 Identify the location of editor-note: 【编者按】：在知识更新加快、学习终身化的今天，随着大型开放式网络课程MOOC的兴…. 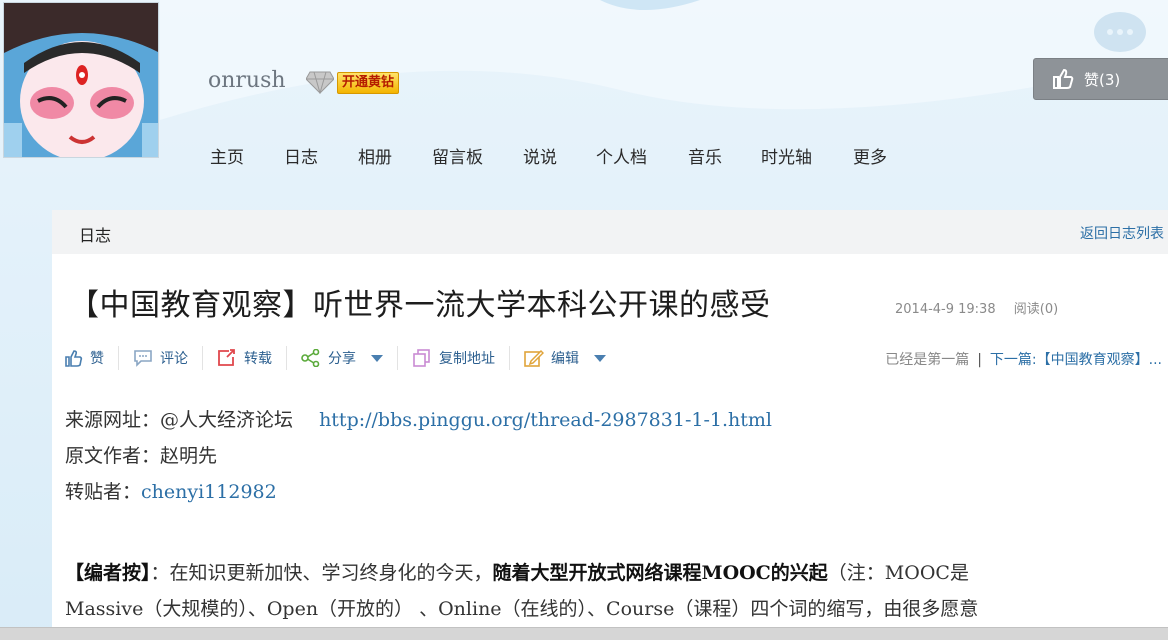
(615, 591).